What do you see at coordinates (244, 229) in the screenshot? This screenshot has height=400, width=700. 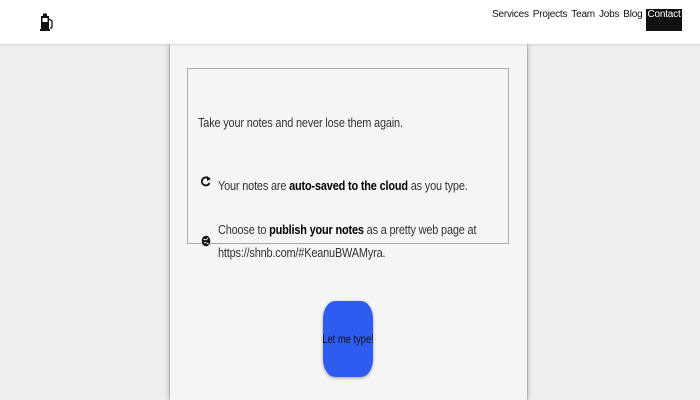 I see `feature-publish-before: Choose to` at bounding box center [244, 229].